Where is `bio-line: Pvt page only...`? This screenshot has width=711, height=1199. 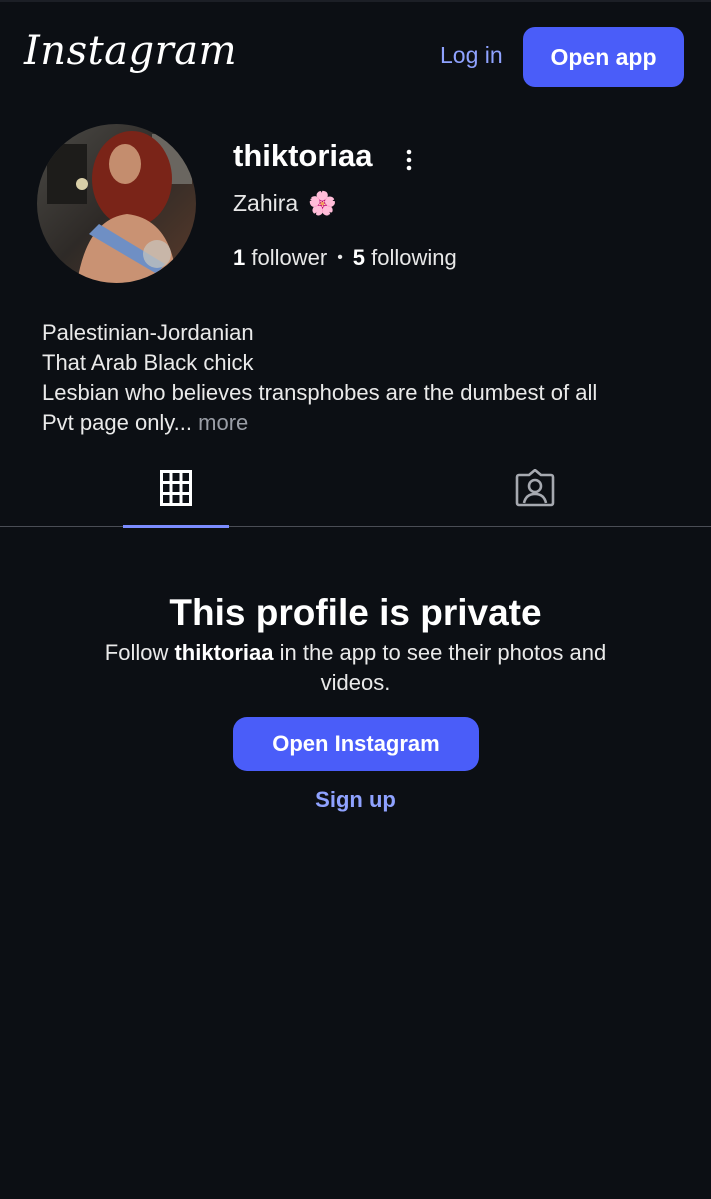
bio-line: Pvt page only... is located at coordinates (117, 422).